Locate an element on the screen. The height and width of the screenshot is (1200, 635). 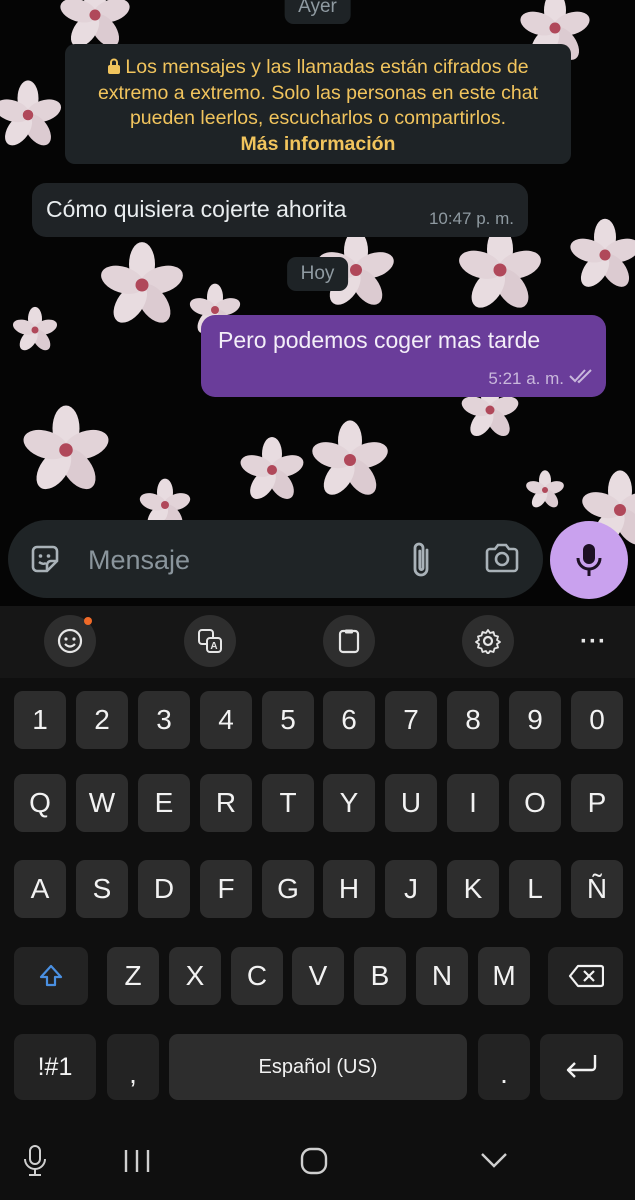
key-r: R is located at coordinates (226, 803).